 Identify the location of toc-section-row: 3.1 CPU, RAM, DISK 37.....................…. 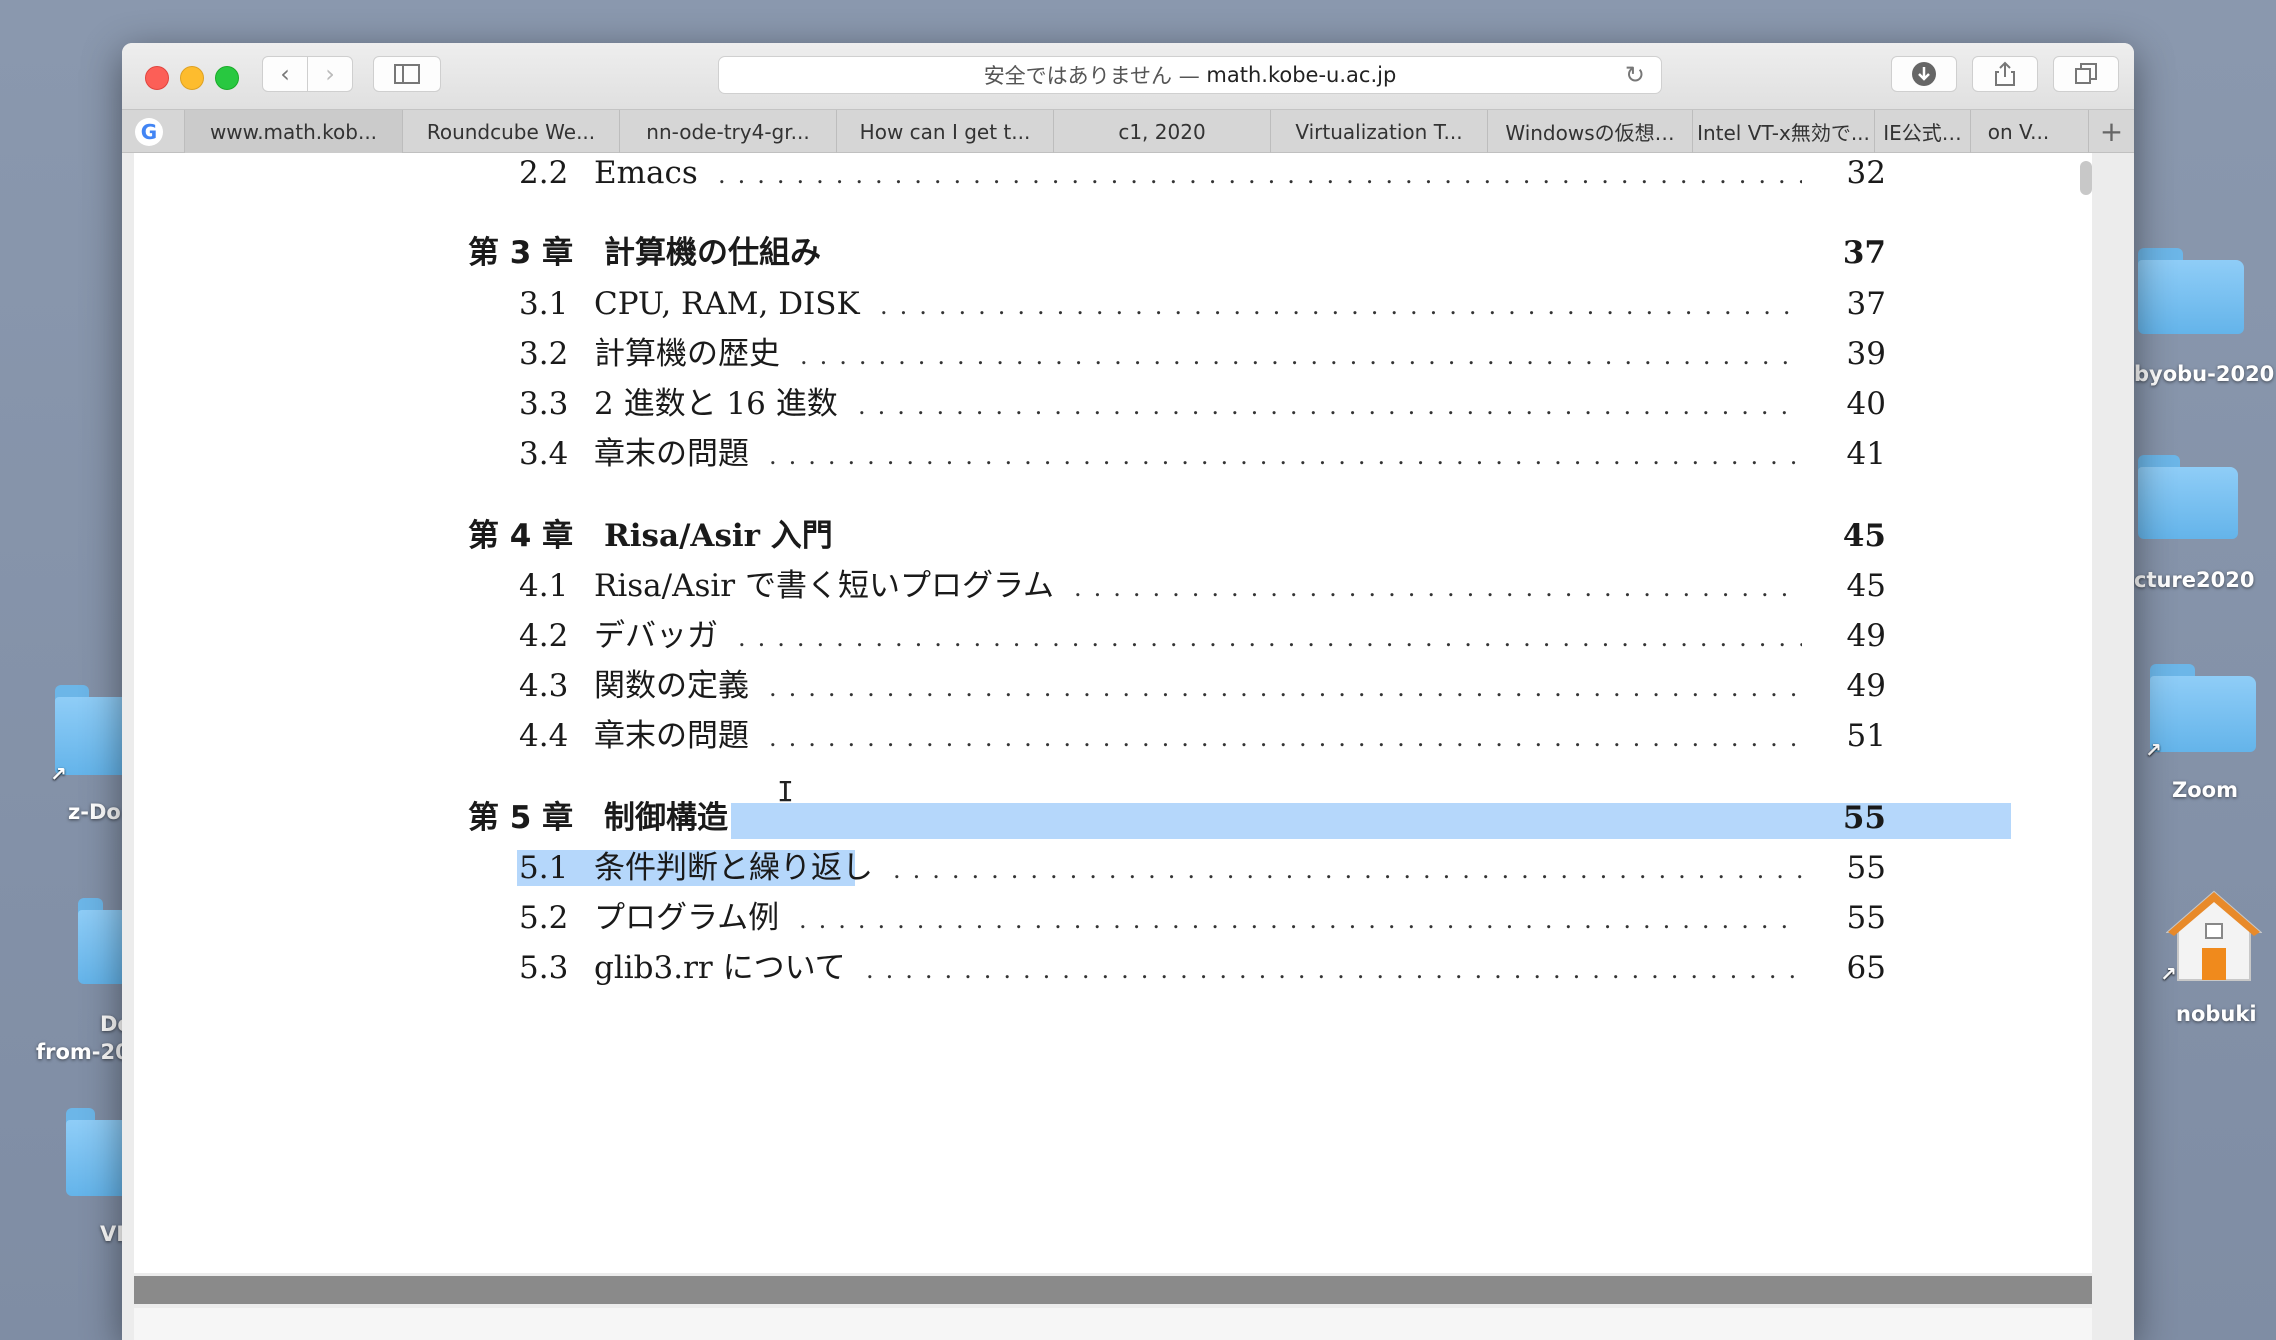
(1113, 304).